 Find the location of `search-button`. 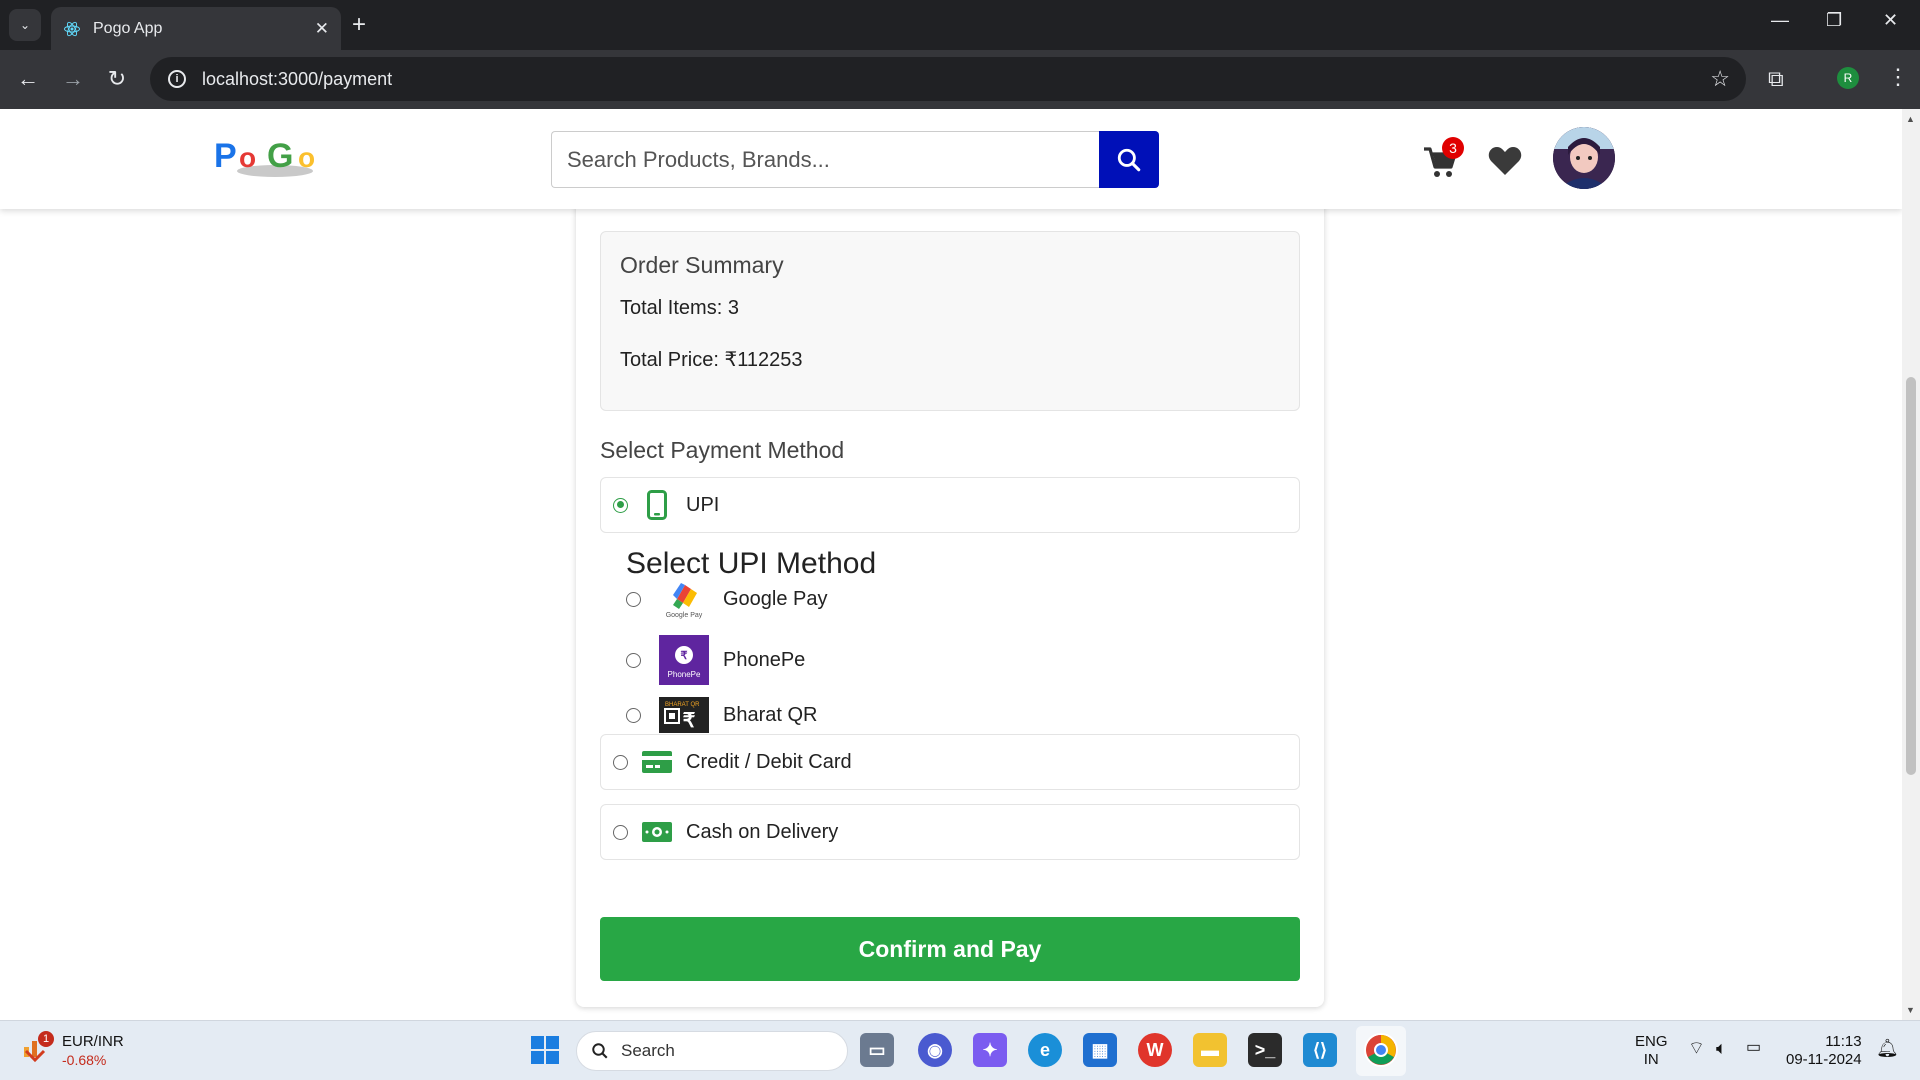

search-button is located at coordinates (1129, 159).